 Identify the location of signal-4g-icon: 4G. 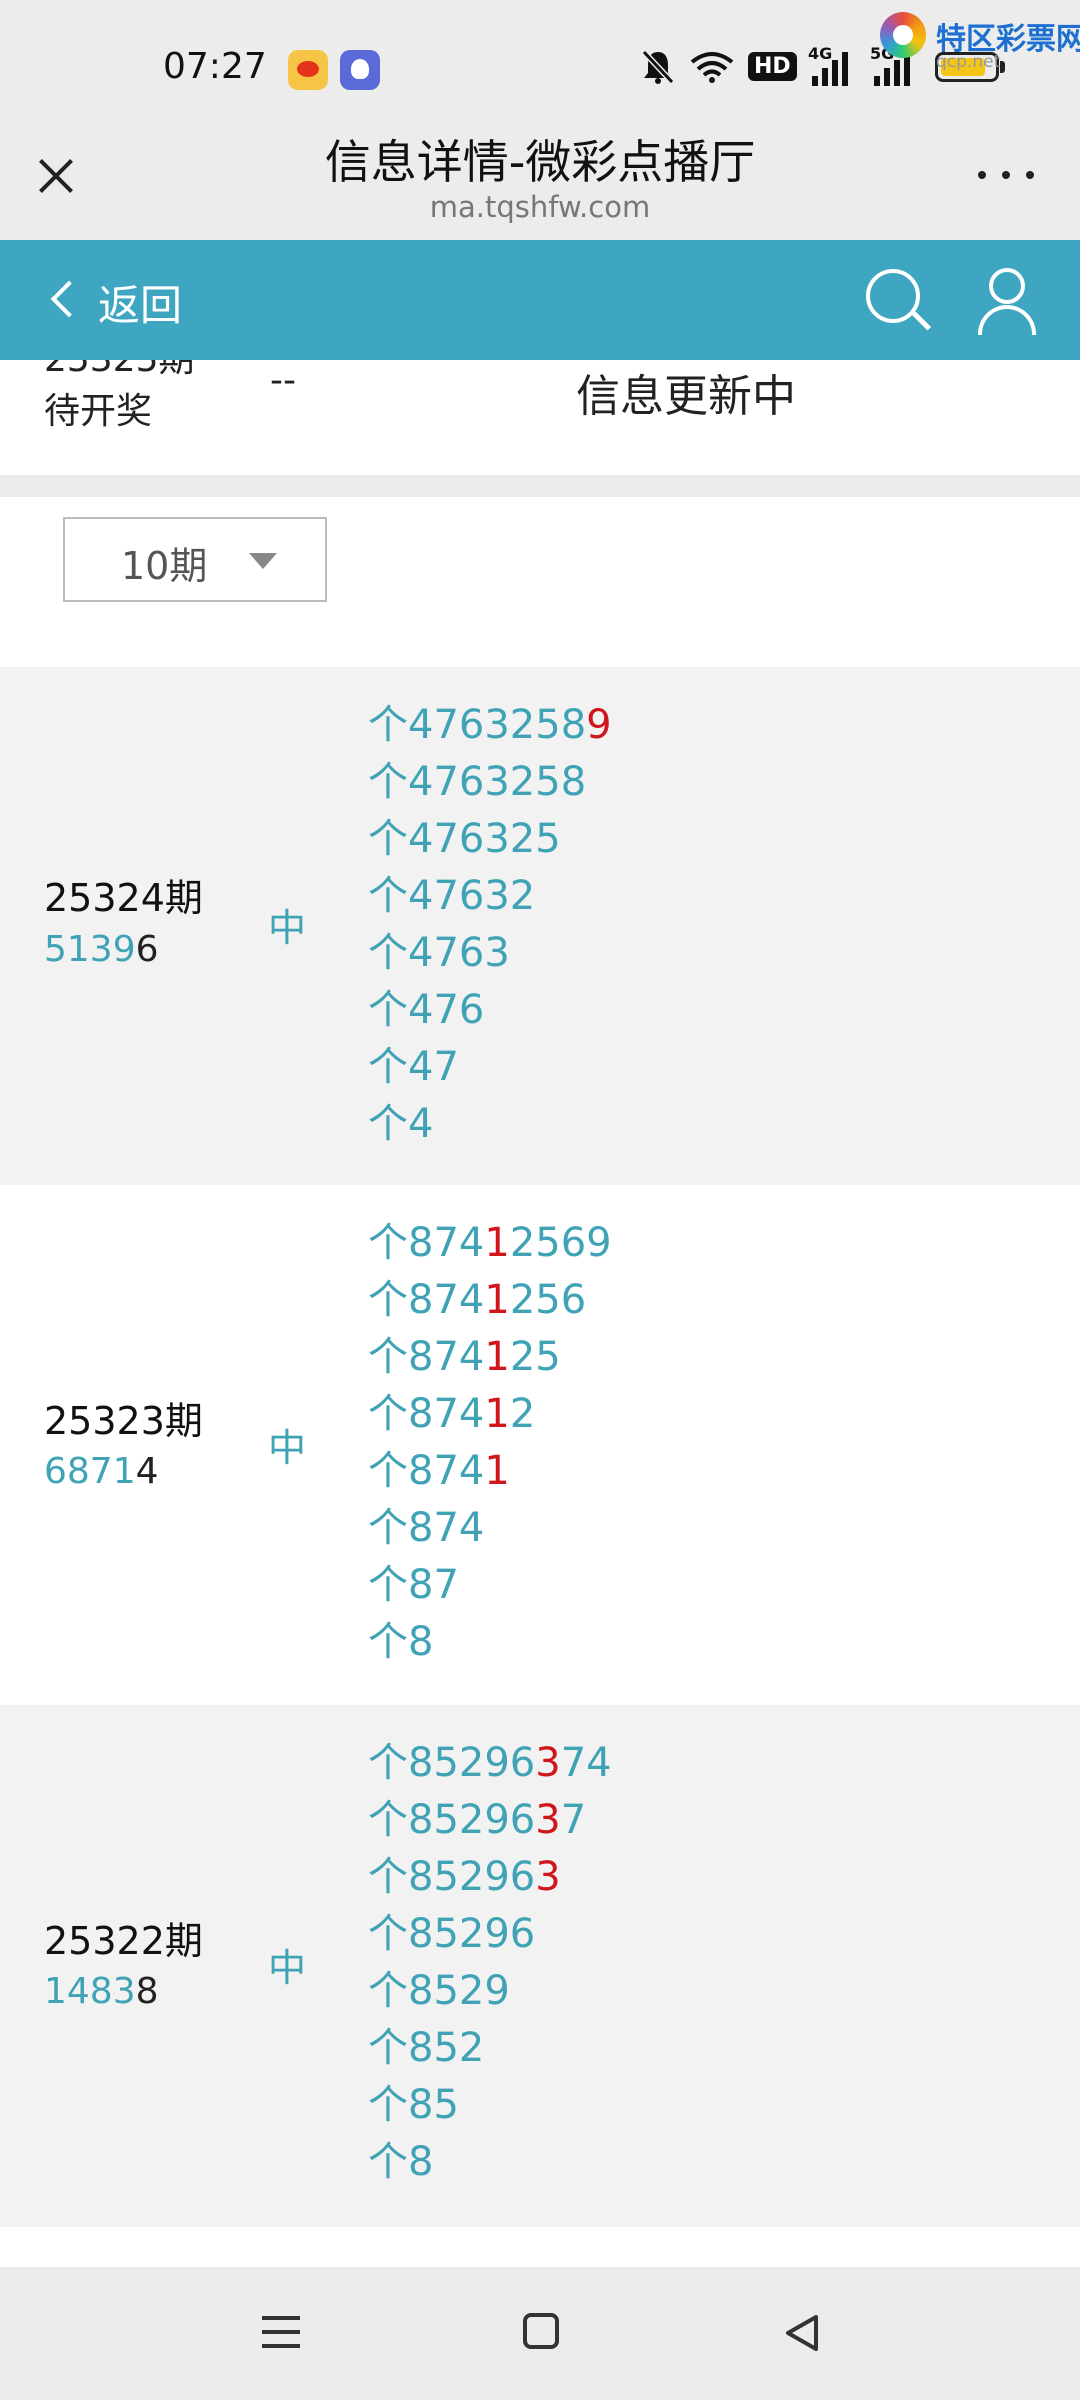
(833, 65).